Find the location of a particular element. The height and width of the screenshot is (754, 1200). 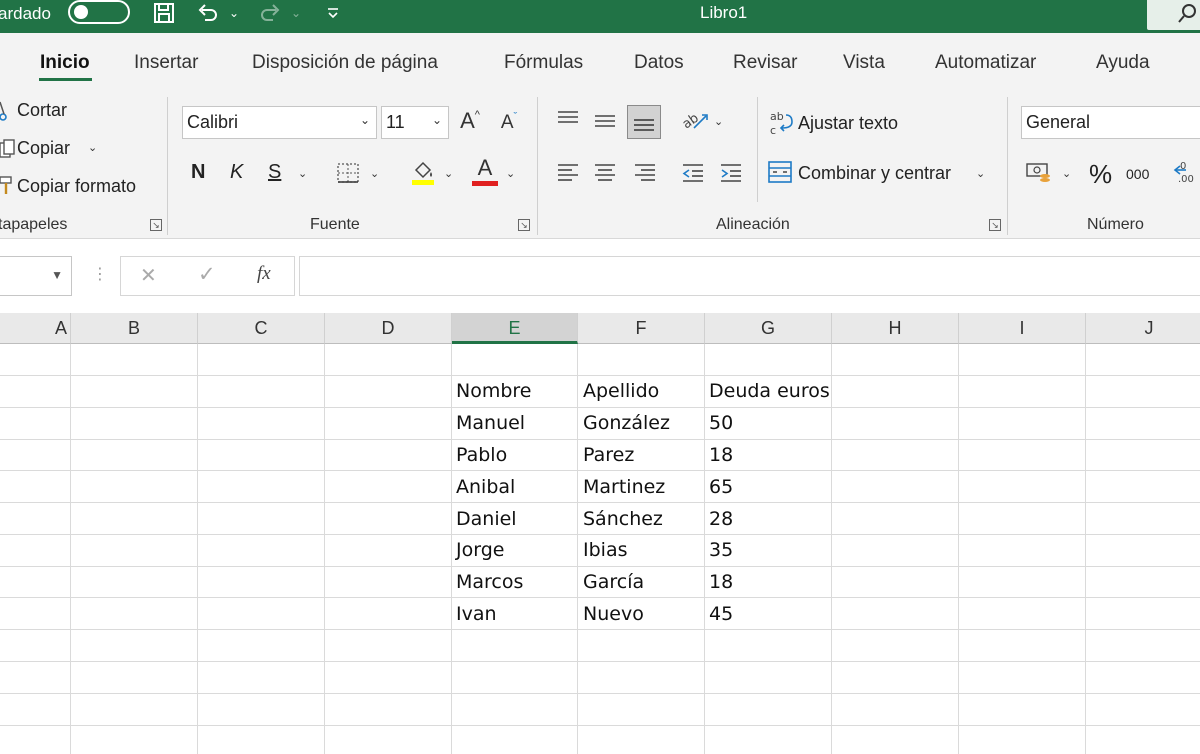

borders-dropdown-icon: ⌄ is located at coordinates (374, 173).